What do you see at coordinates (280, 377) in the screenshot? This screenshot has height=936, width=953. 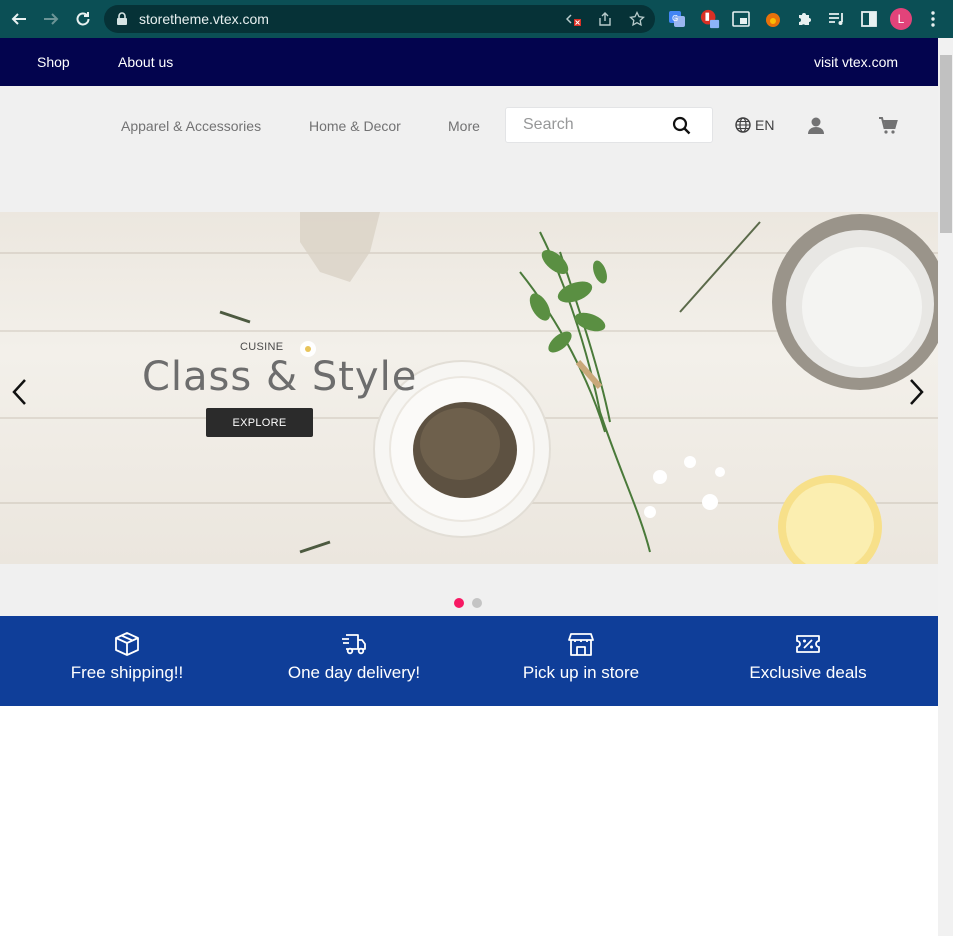 I see `hero-title: Class & Style` at bounding box center [280, 377].